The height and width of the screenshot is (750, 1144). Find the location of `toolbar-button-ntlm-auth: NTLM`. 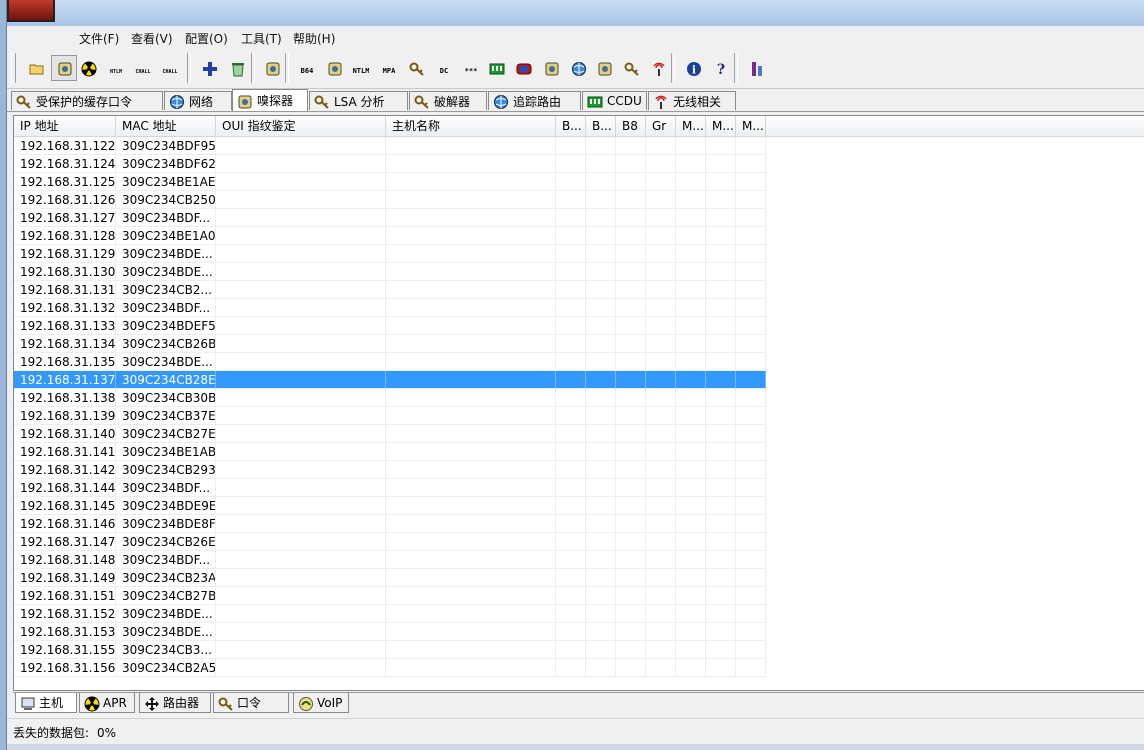

toolbar-button-ntlm-auth: NTLM is located at coordinates (115, 68).